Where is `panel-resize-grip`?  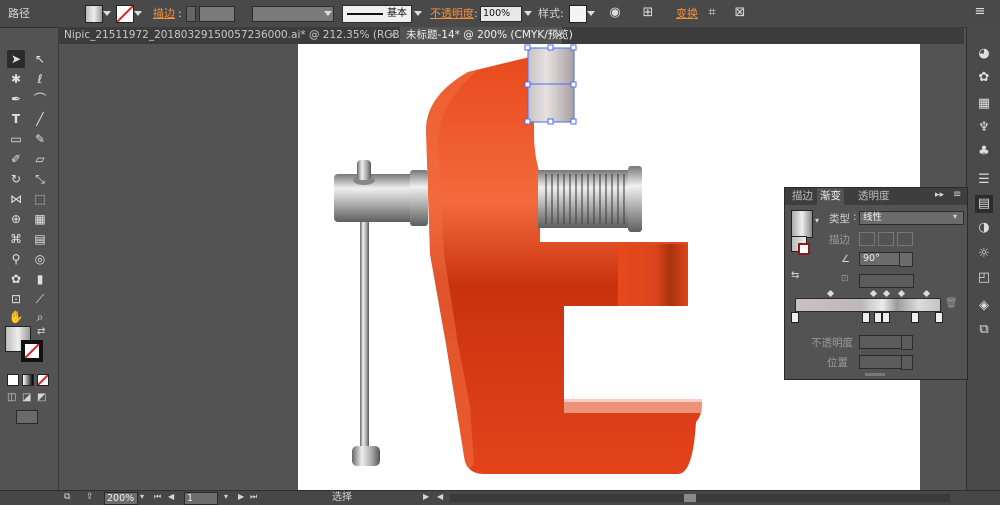 panel-resize-grip is located at coordinates (875, 374).